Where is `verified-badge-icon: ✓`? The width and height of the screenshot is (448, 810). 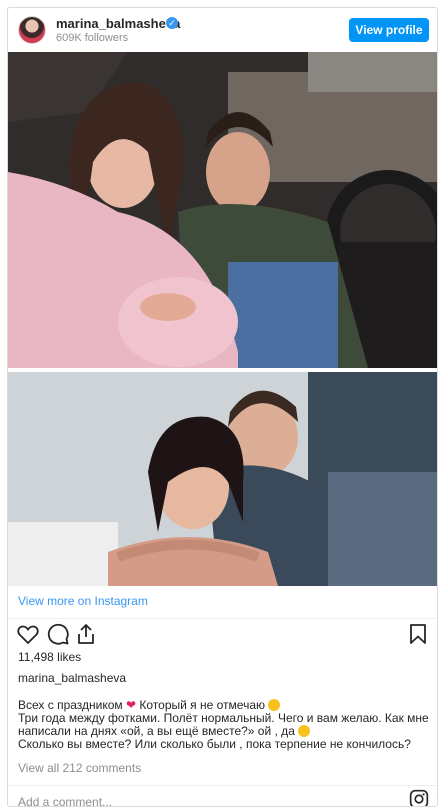 verified-badge-icon: ✓ is located at coordinates (172, 23).